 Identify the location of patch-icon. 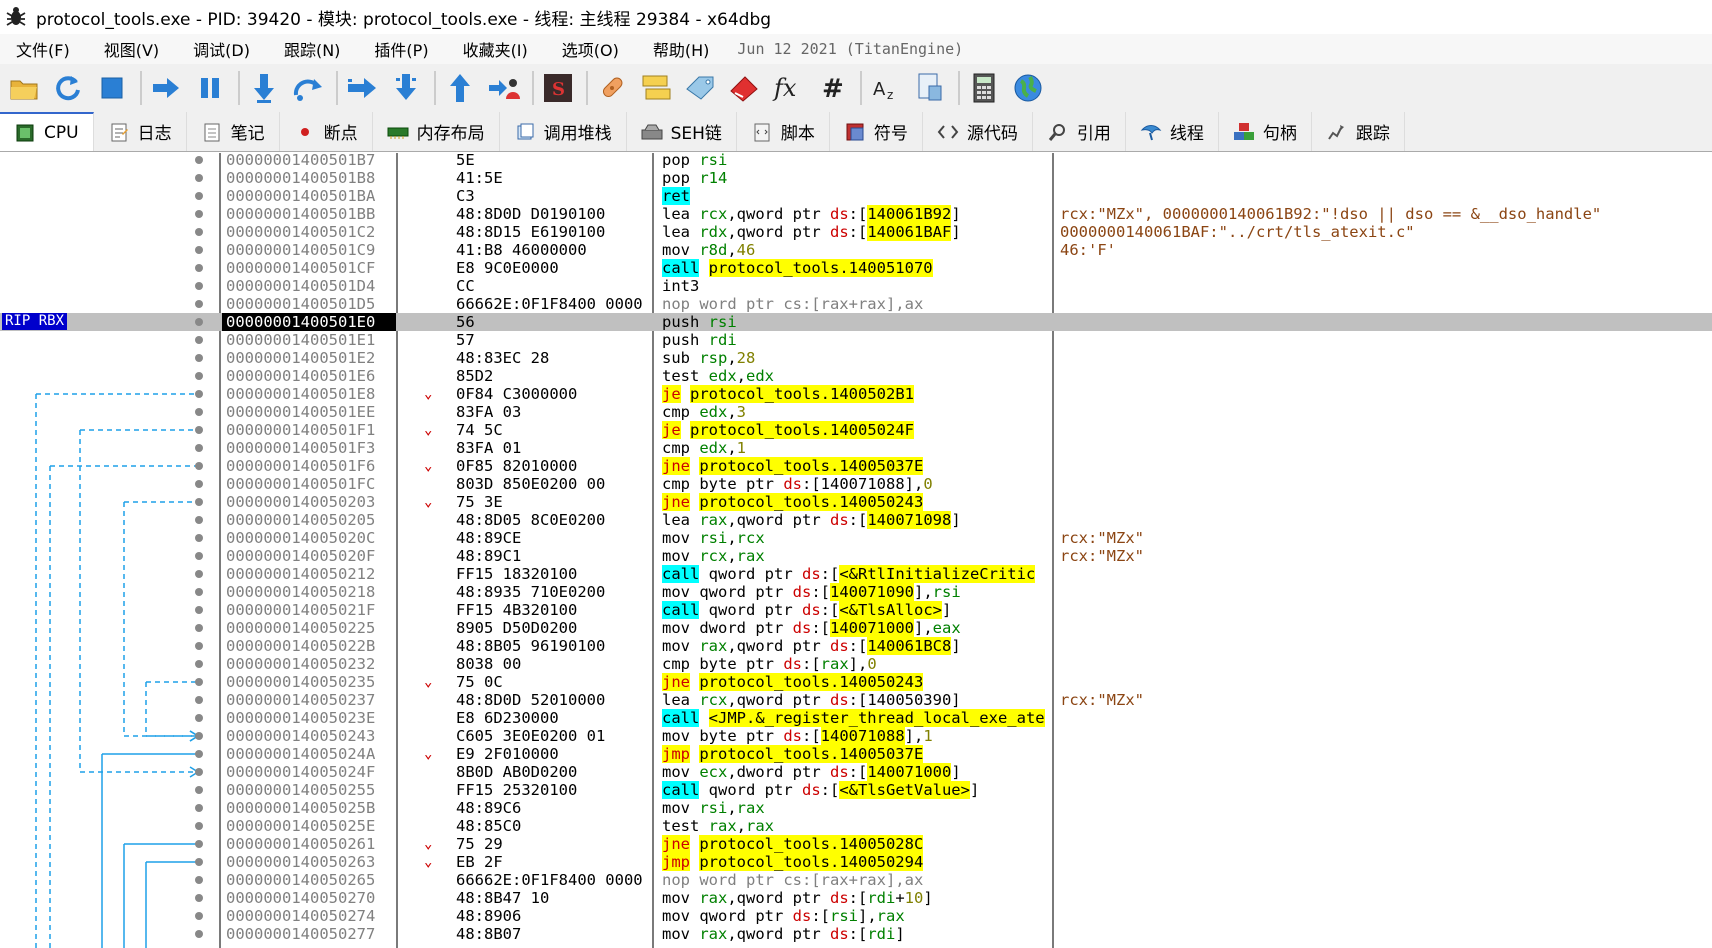
(612, 88).